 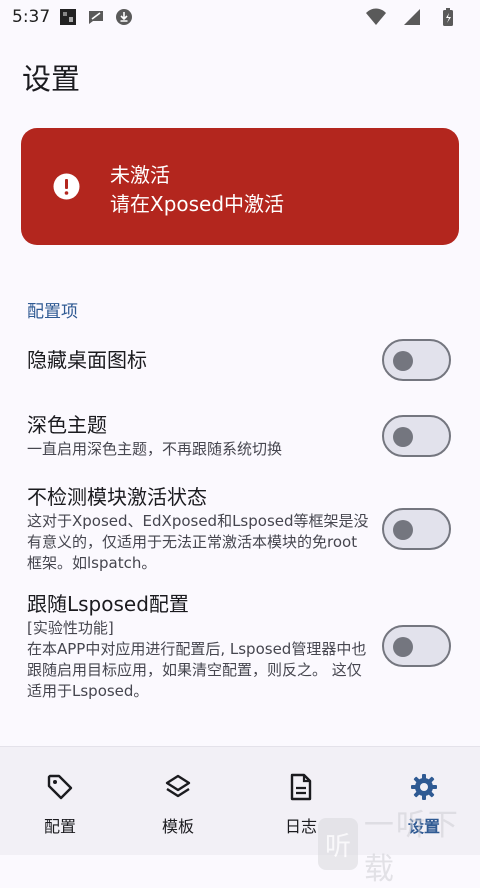 What do you see at coordinates (124, 17) in the screenshot?
I see `download-notification-icon` at bounding box center [124, 17].